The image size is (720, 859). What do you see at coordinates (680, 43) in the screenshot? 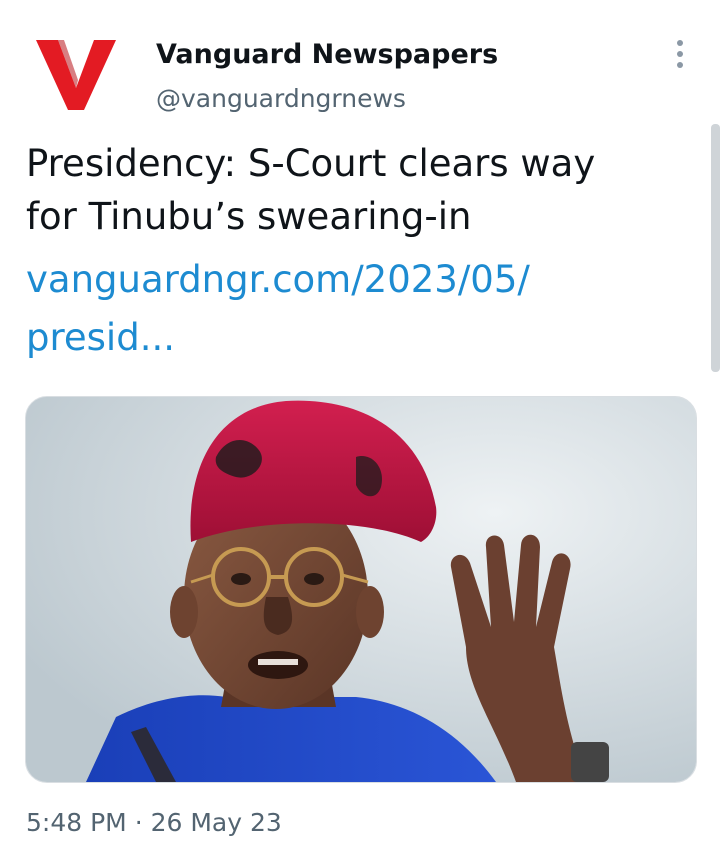
I see `more-vertical-icon` at bounding box center [680, 43].